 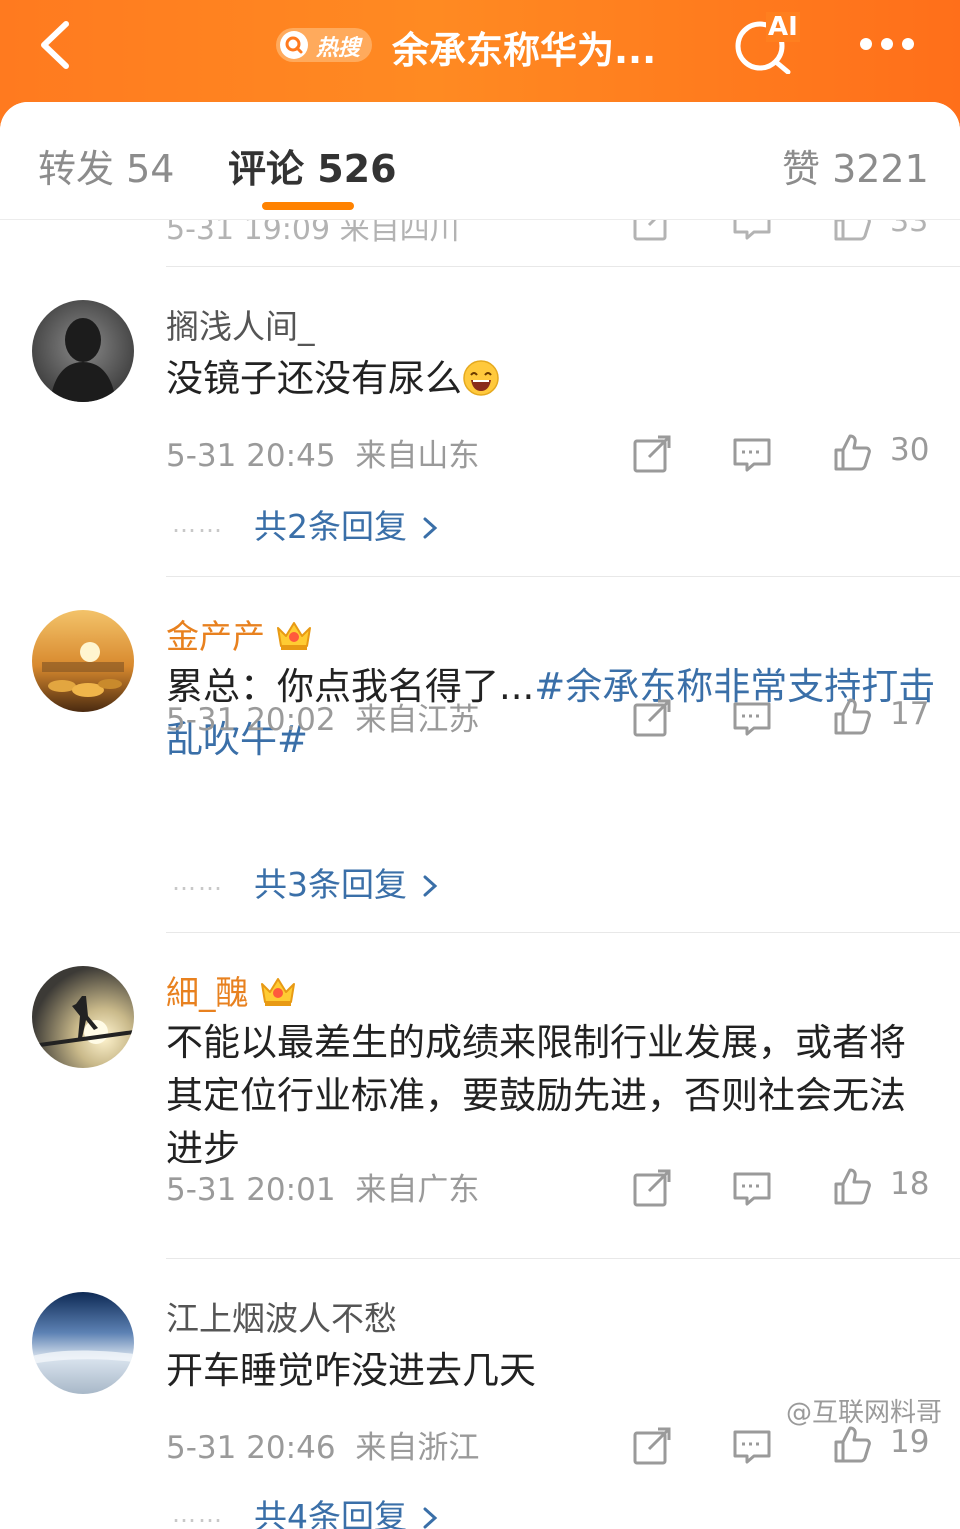 What do you see at coordinates (551, 378) in the screenshot?
I see `comment-text: 没镜子还没有尿么` at bounding box center [551, 378].